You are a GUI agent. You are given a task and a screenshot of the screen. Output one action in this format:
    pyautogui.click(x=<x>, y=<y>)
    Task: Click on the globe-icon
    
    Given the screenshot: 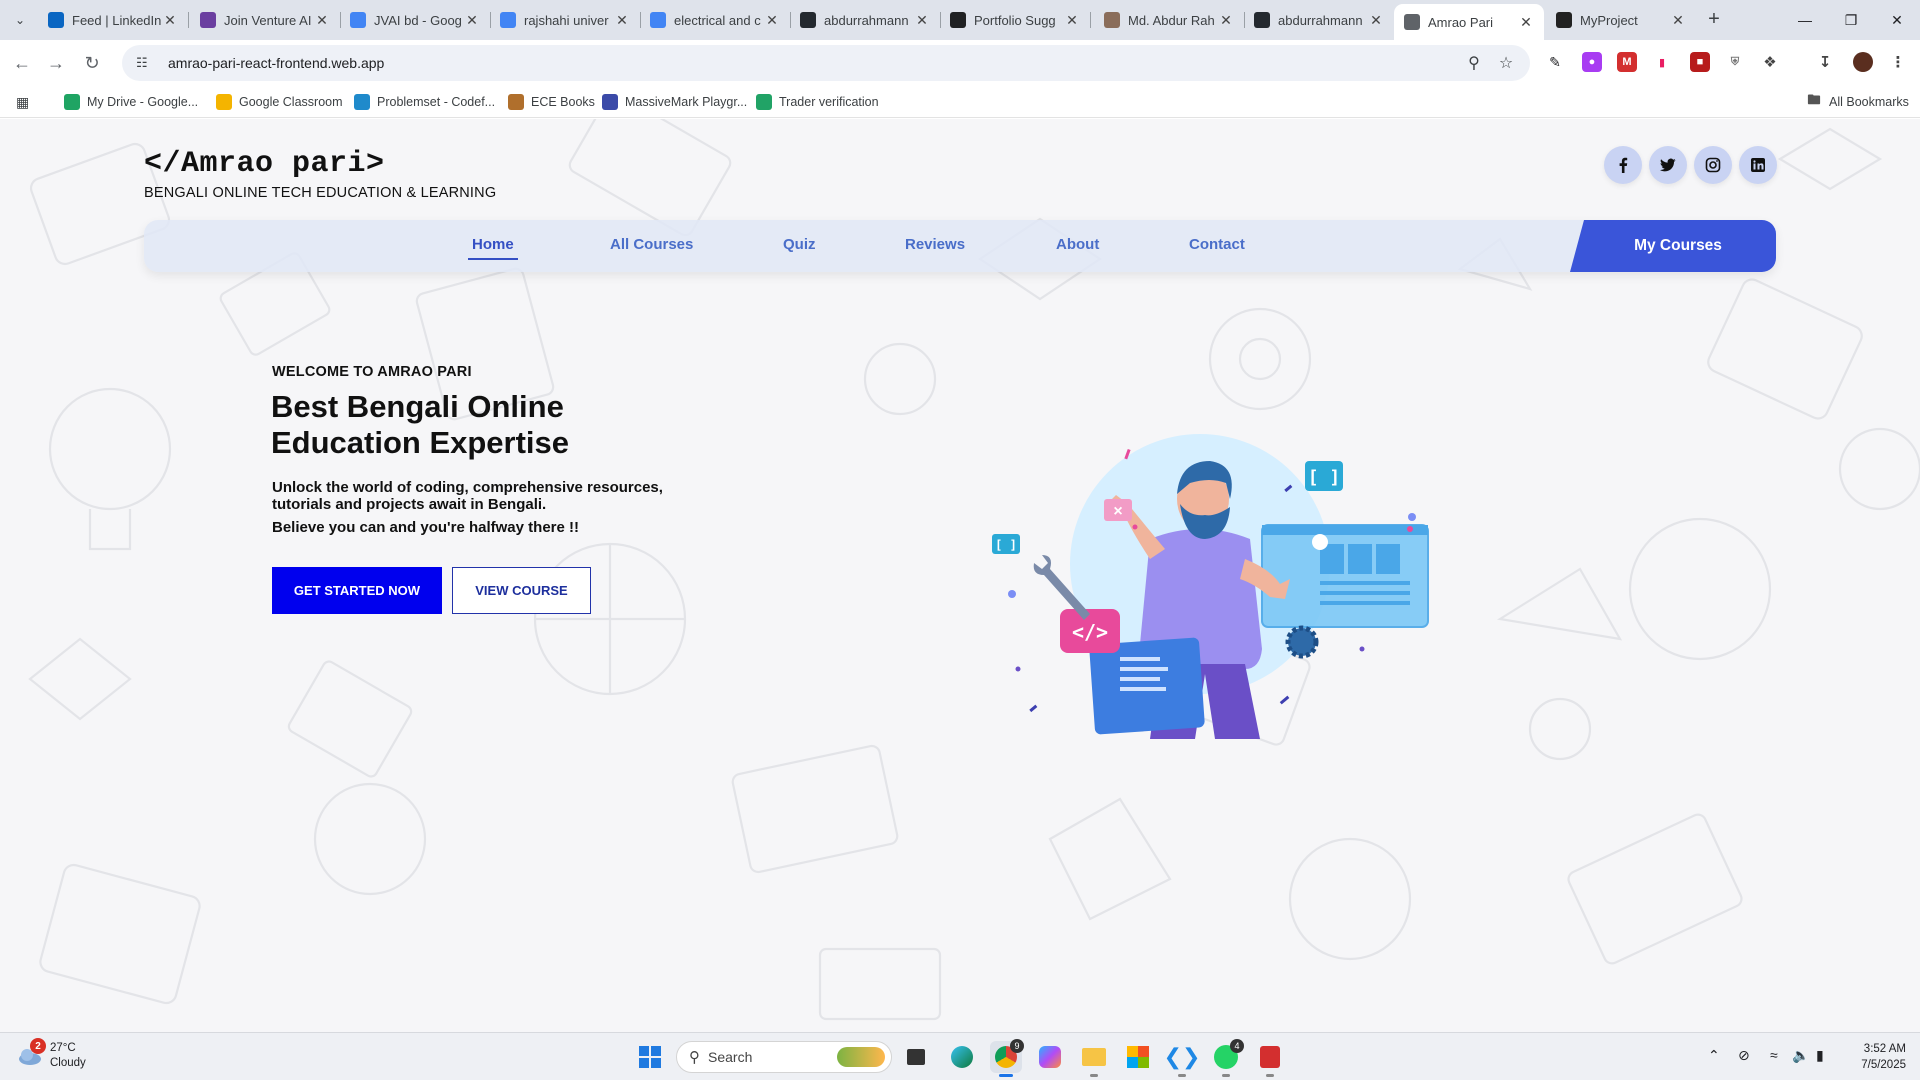 What is the action you would take?
    pyautogui.click(x=1412, y=22)
    